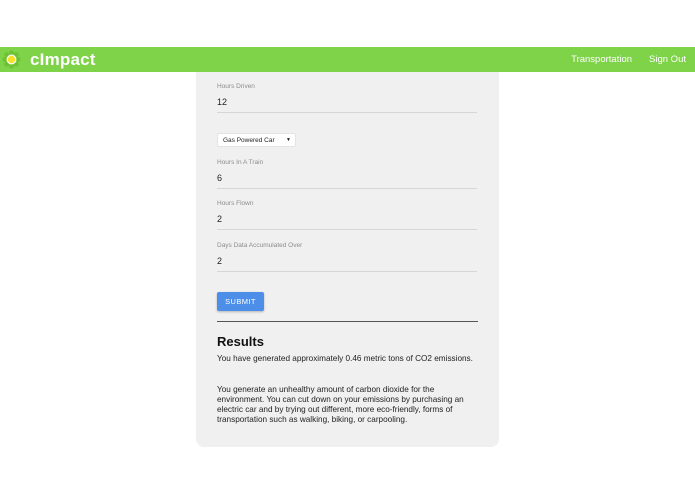 This screenshot has height=494, width=695. What do you see at coordinates (601, 59) in the screenshot?
I see `nav-link-transportation: Transportation` at bounding box center [601, 59].